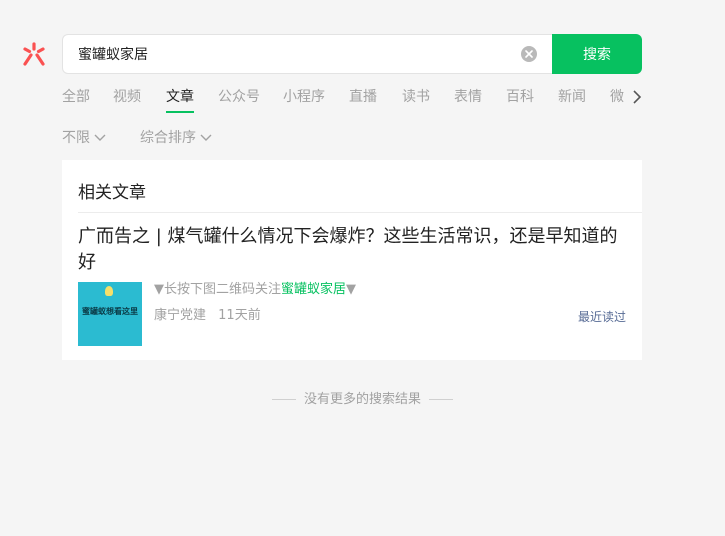 Image resolution: width=725 pixels, height=536 pixels. I want to click on search-input, so click(288, 54).